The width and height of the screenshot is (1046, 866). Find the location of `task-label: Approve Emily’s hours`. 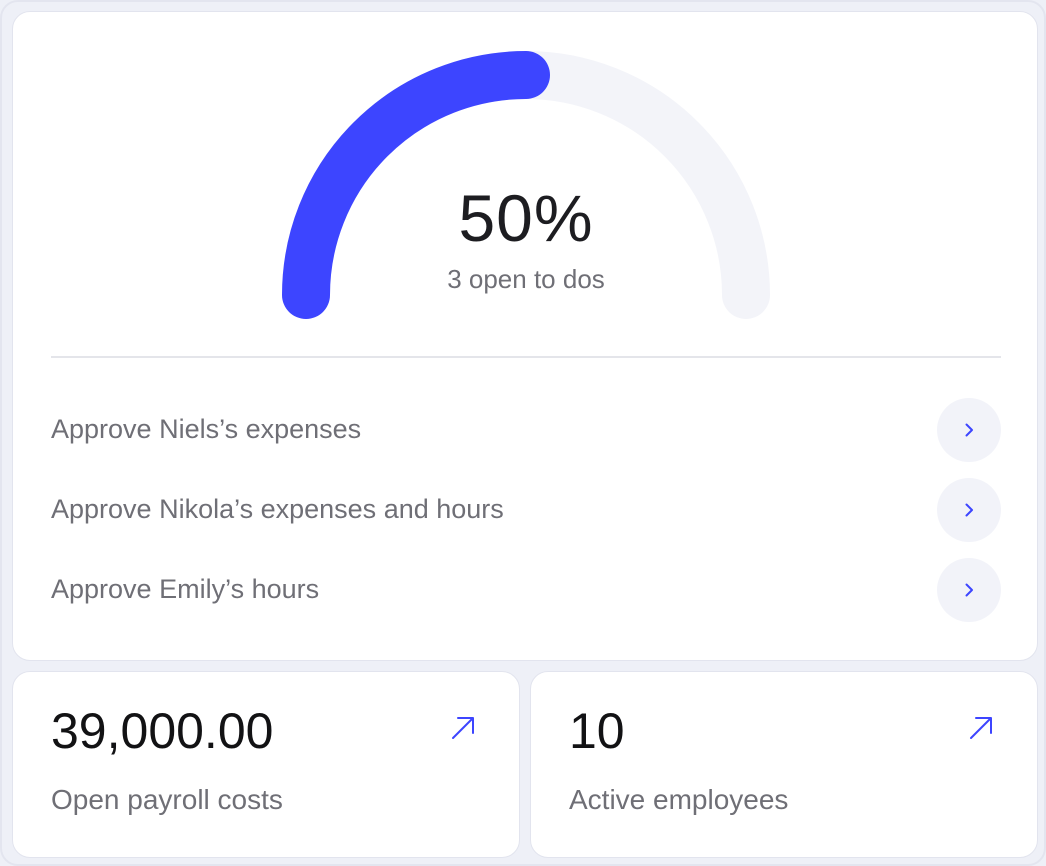

task-label: Approve Emily’s hours is located at coordinates (185, 589).